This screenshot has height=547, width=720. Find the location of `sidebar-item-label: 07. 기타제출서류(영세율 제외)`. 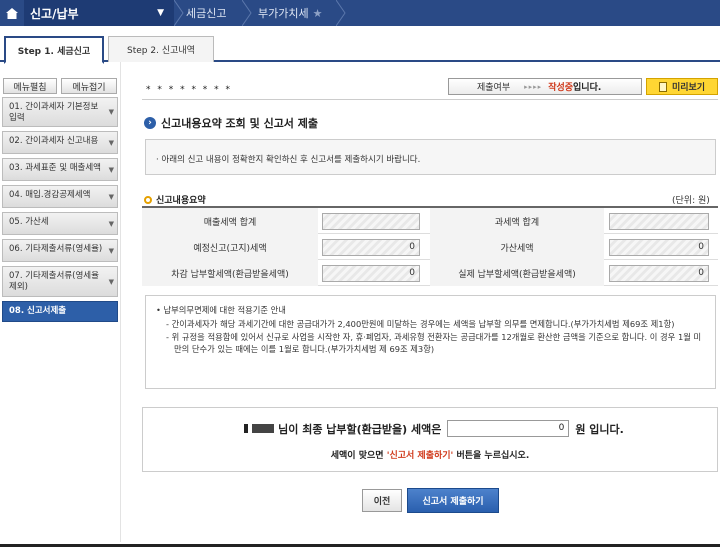

sidebar-item-label: 07. 기타제출서류(영세율 제외) is located at coordinates (54, 281).